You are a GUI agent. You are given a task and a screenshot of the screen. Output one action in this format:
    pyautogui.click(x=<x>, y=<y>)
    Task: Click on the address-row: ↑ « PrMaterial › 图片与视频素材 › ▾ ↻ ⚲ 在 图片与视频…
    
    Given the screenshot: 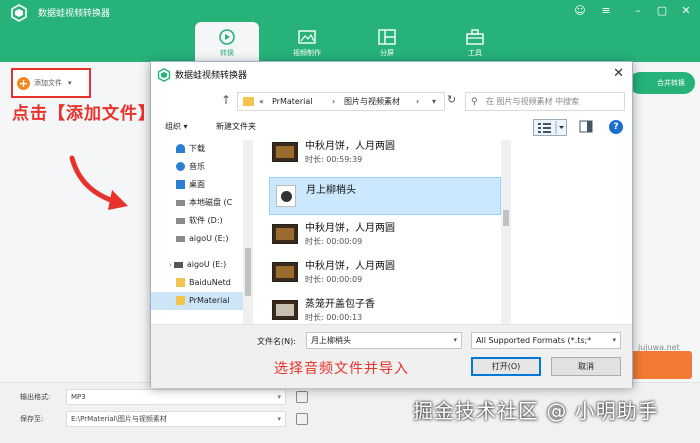 What is the action you would take?
    pyautogui.click(x=391, y=101)
    